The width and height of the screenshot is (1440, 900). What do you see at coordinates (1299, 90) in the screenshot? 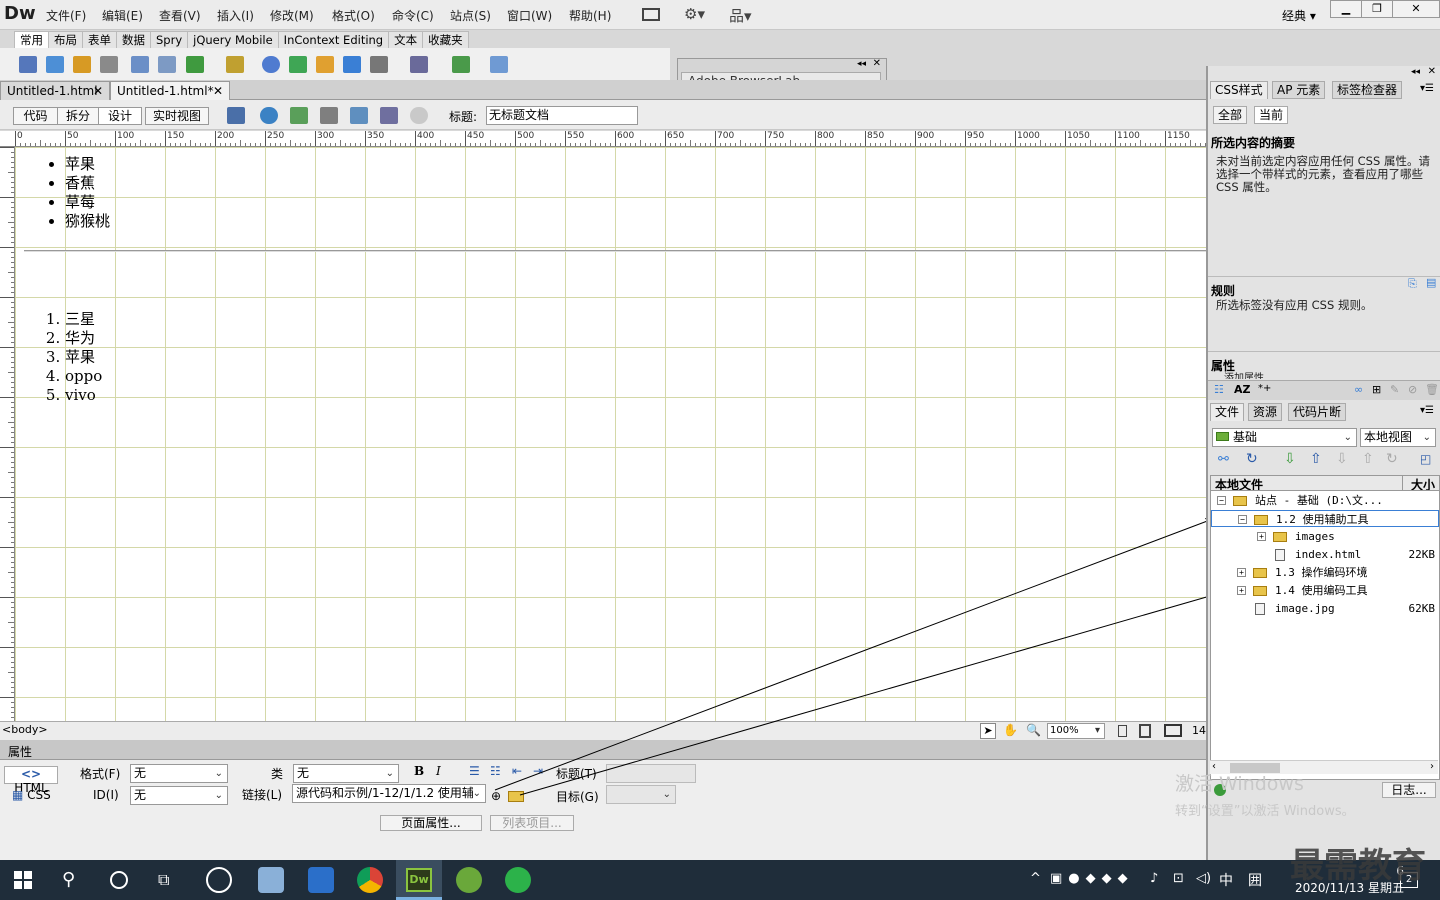
I see `tab-ap-elements: AP 元素` at bounding box center [1299, 90].